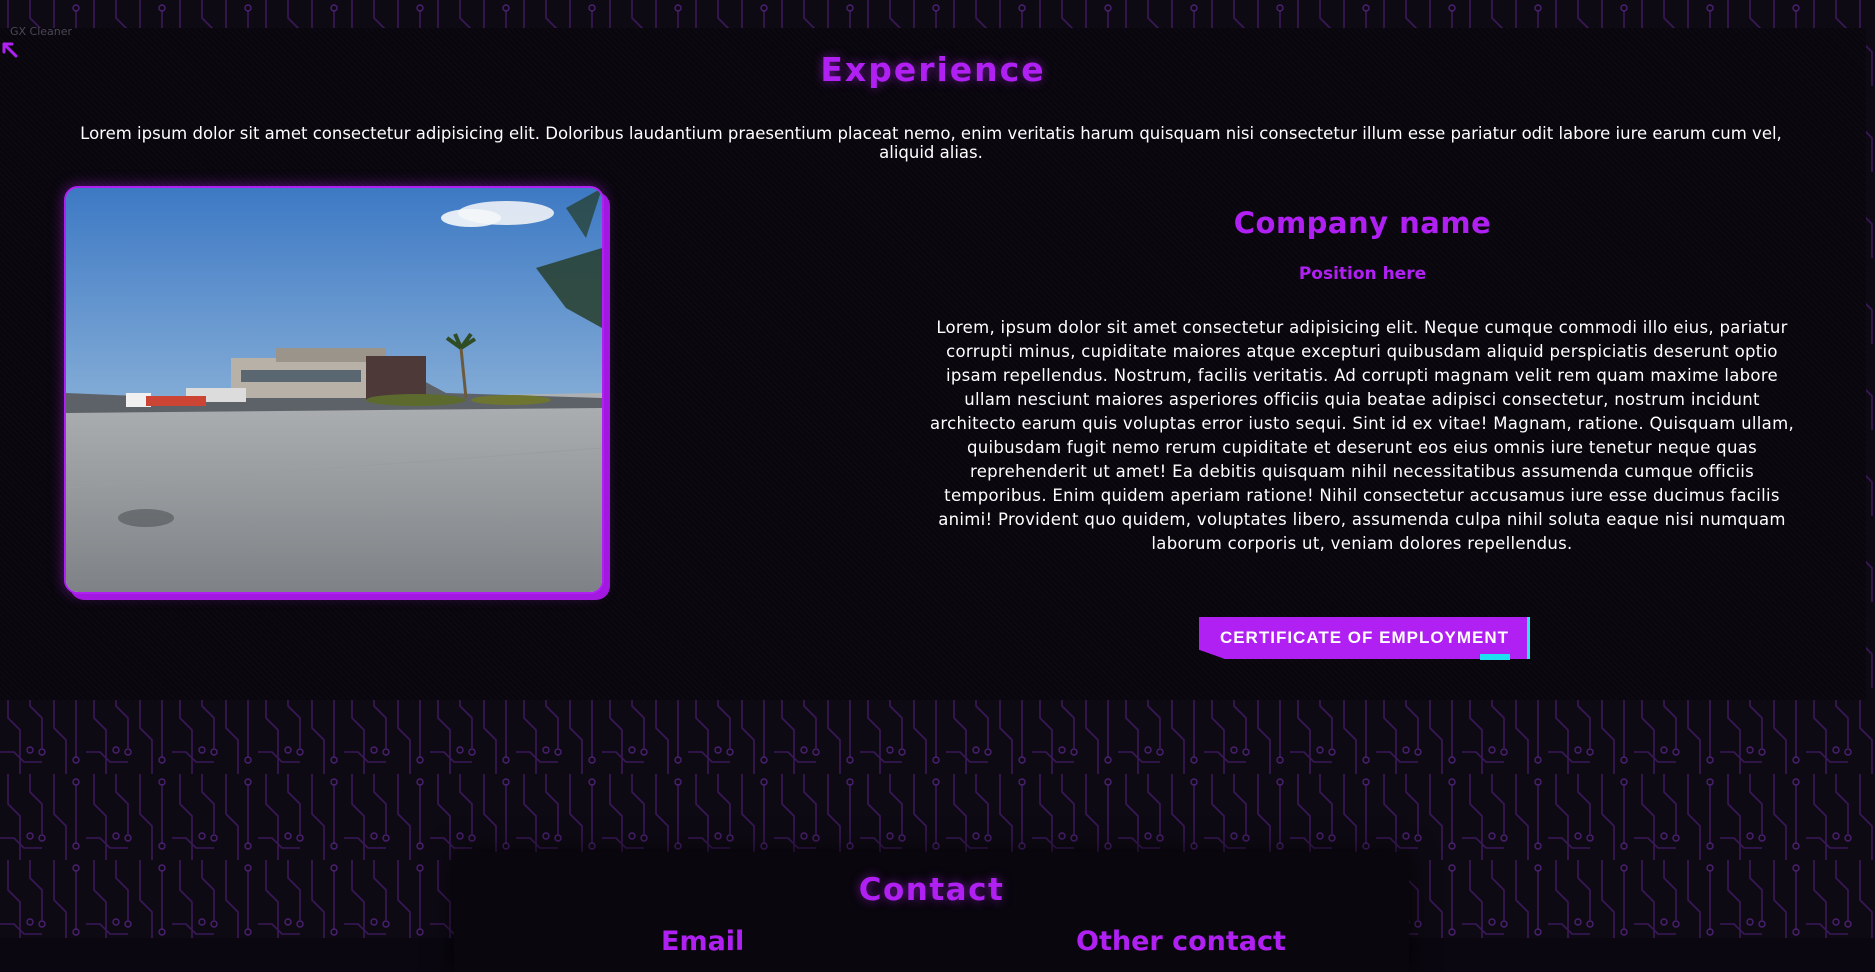 This screenshot has width=1875, height=972. What do you see at coordinates (11, 51) in the screenshot?
I see `arrow-up-left-icon` at bounding box center [11, 51].